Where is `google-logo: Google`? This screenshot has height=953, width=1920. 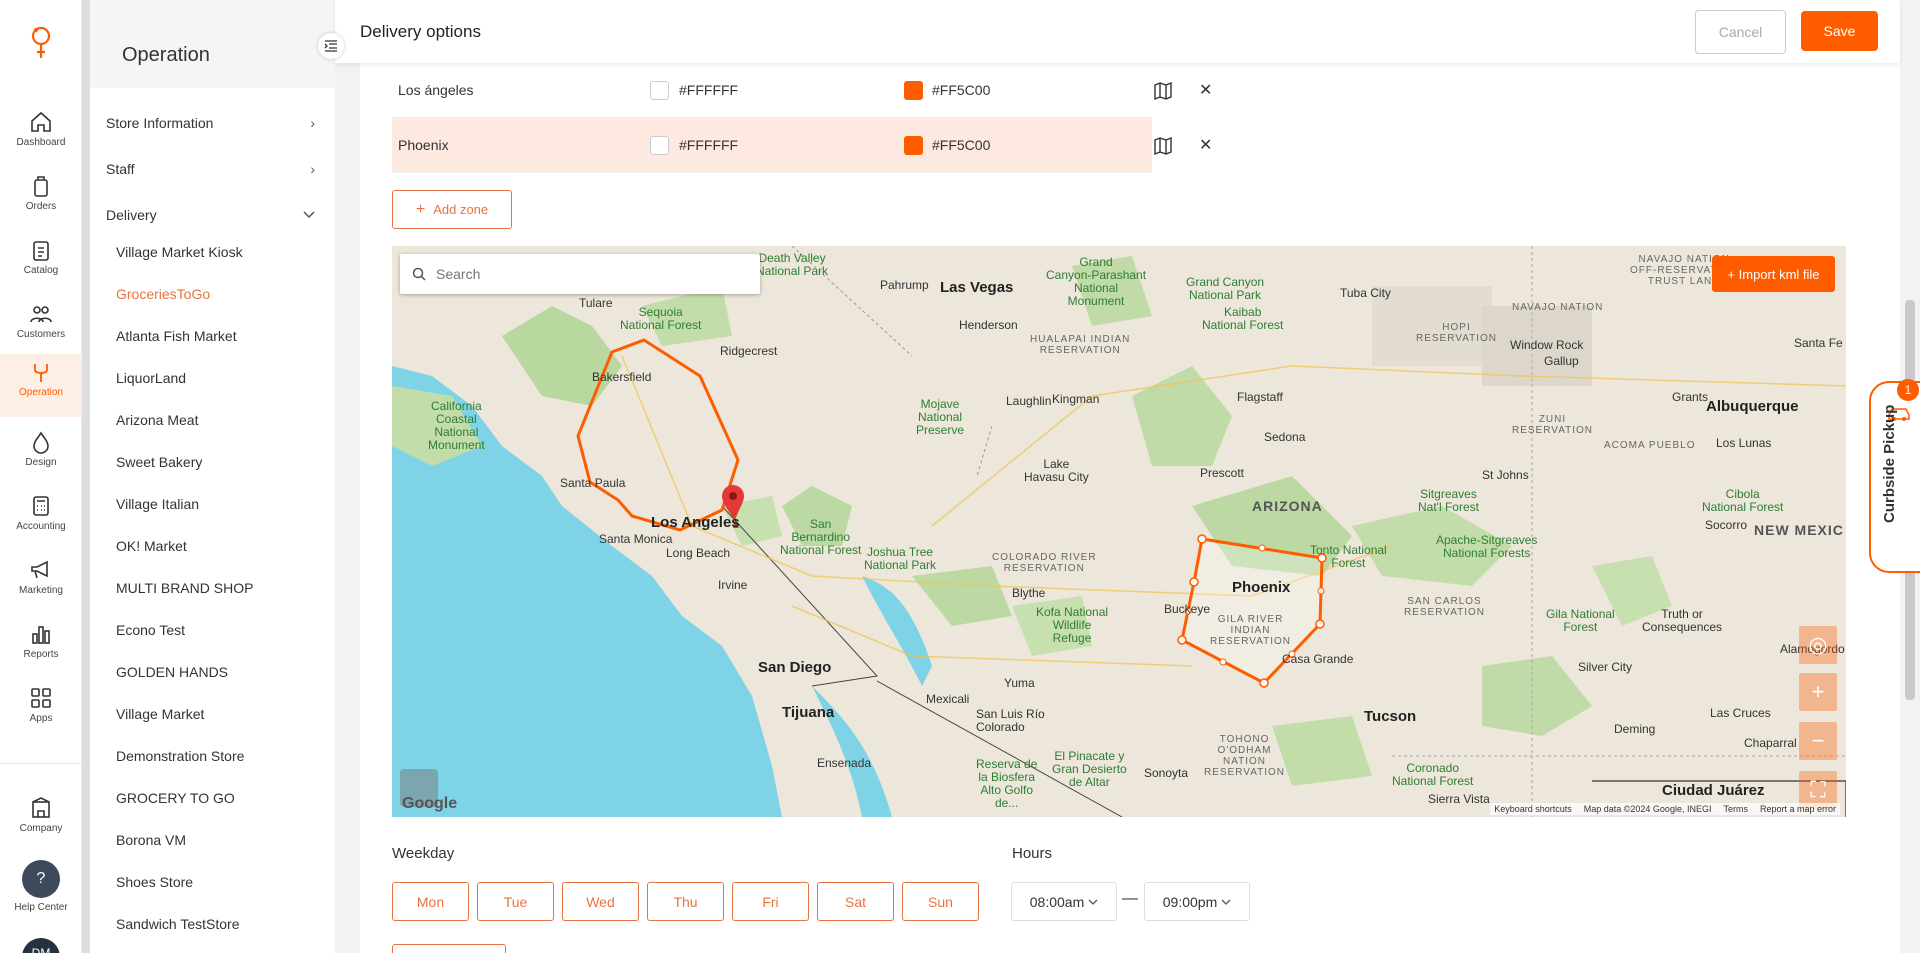 google-logo: Google is located at coordinates (430, 803).